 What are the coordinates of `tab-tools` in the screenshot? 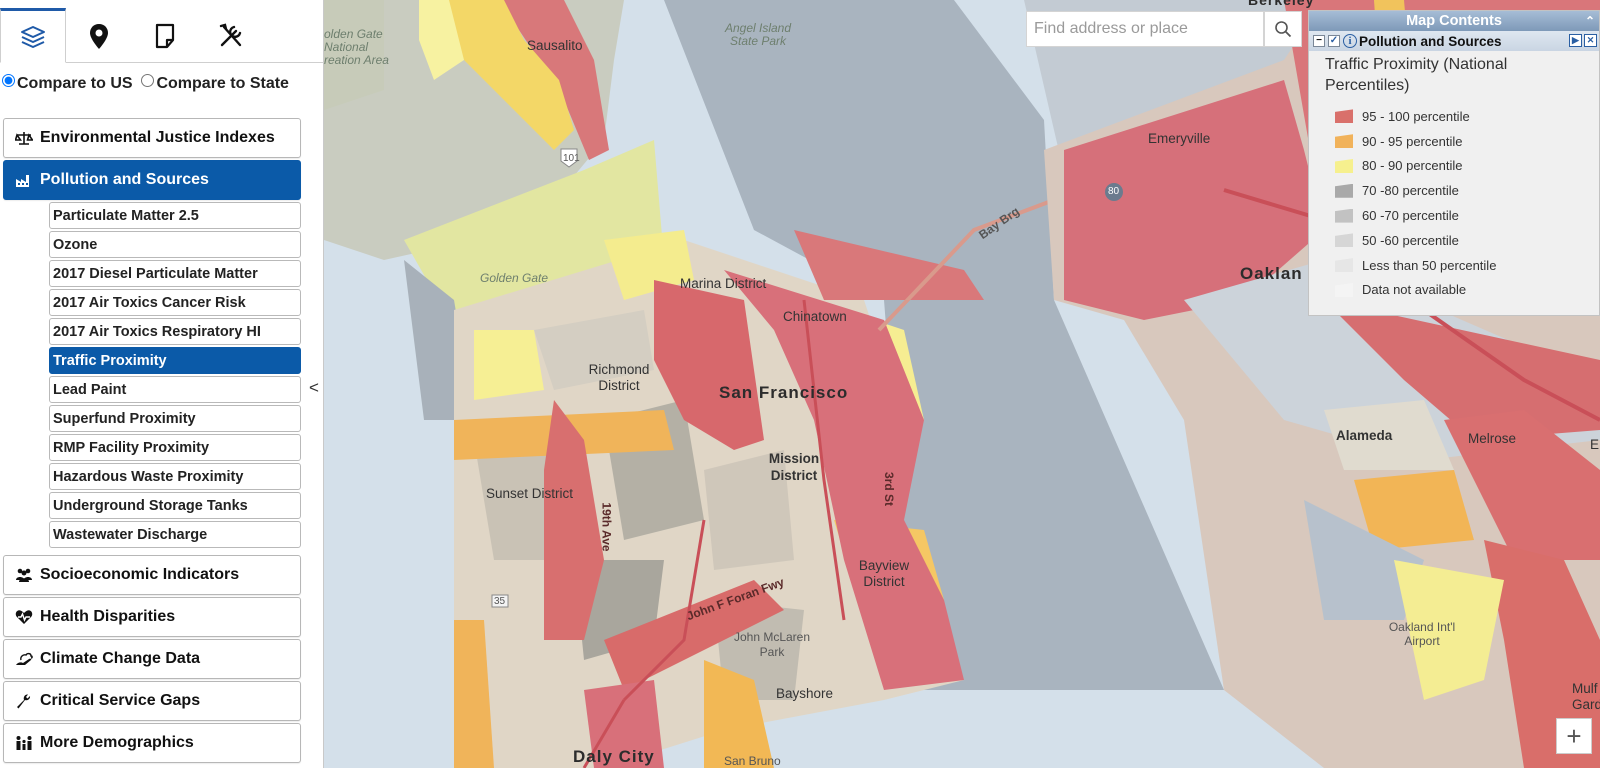 It's located at (231, 35).